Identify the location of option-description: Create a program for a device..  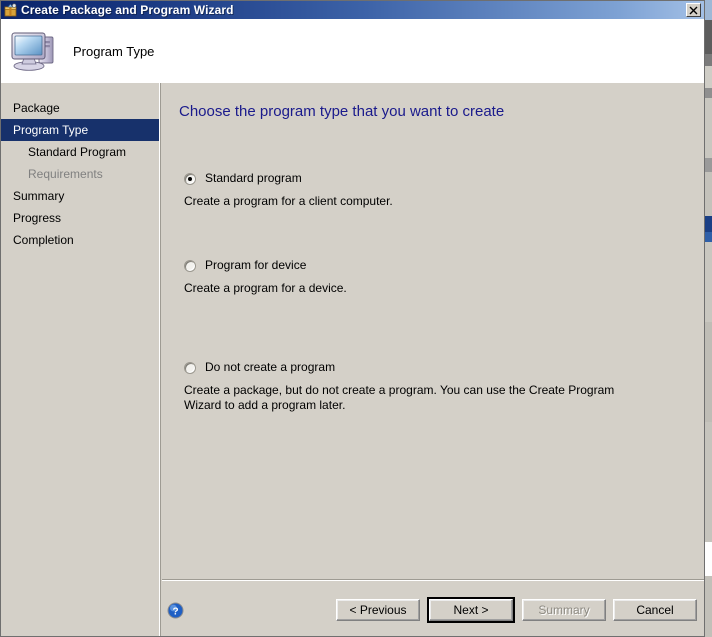
(265, 288).